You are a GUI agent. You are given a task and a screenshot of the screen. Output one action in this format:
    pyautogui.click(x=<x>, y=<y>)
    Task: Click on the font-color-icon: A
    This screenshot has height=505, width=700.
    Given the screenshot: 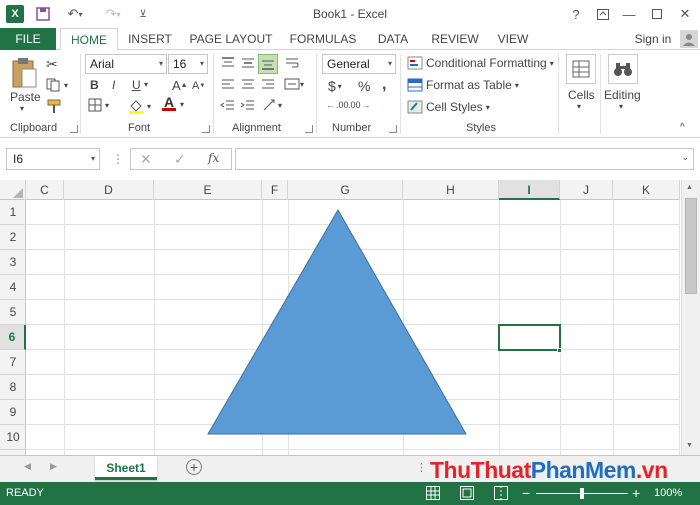 What is the action you would take?
    pyautogui.click(x=169, y=103)
    